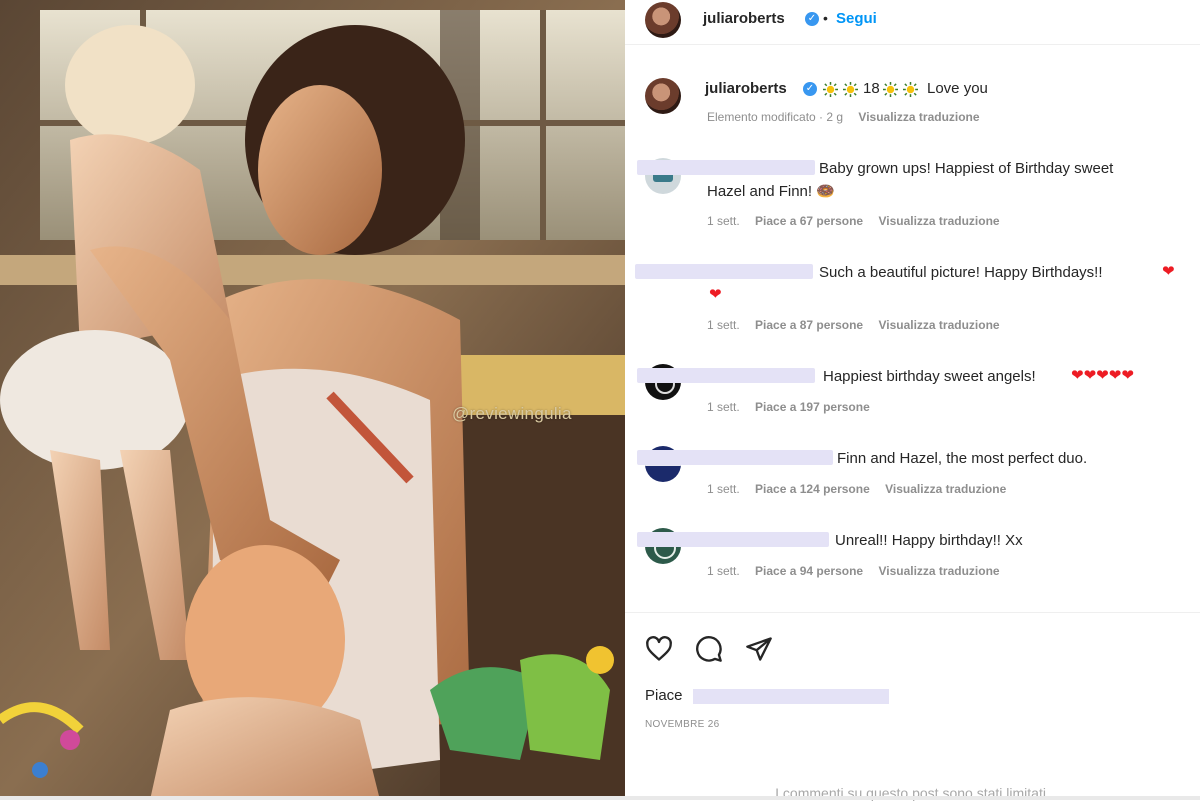  I want to click on follow-button: Segui, so click(856, 18).